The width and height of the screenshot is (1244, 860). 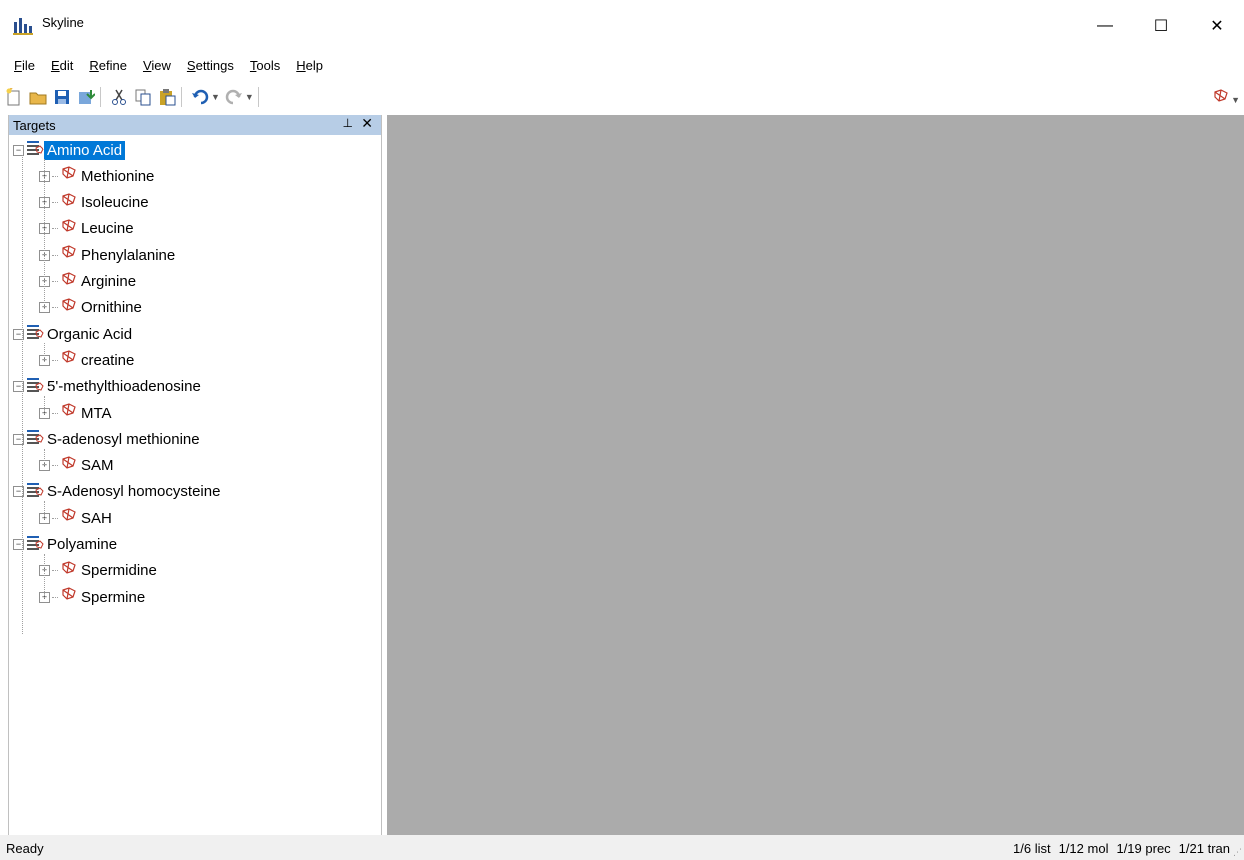 I want to click on menu-edit-rest: dit, so click(x=66, y=65).